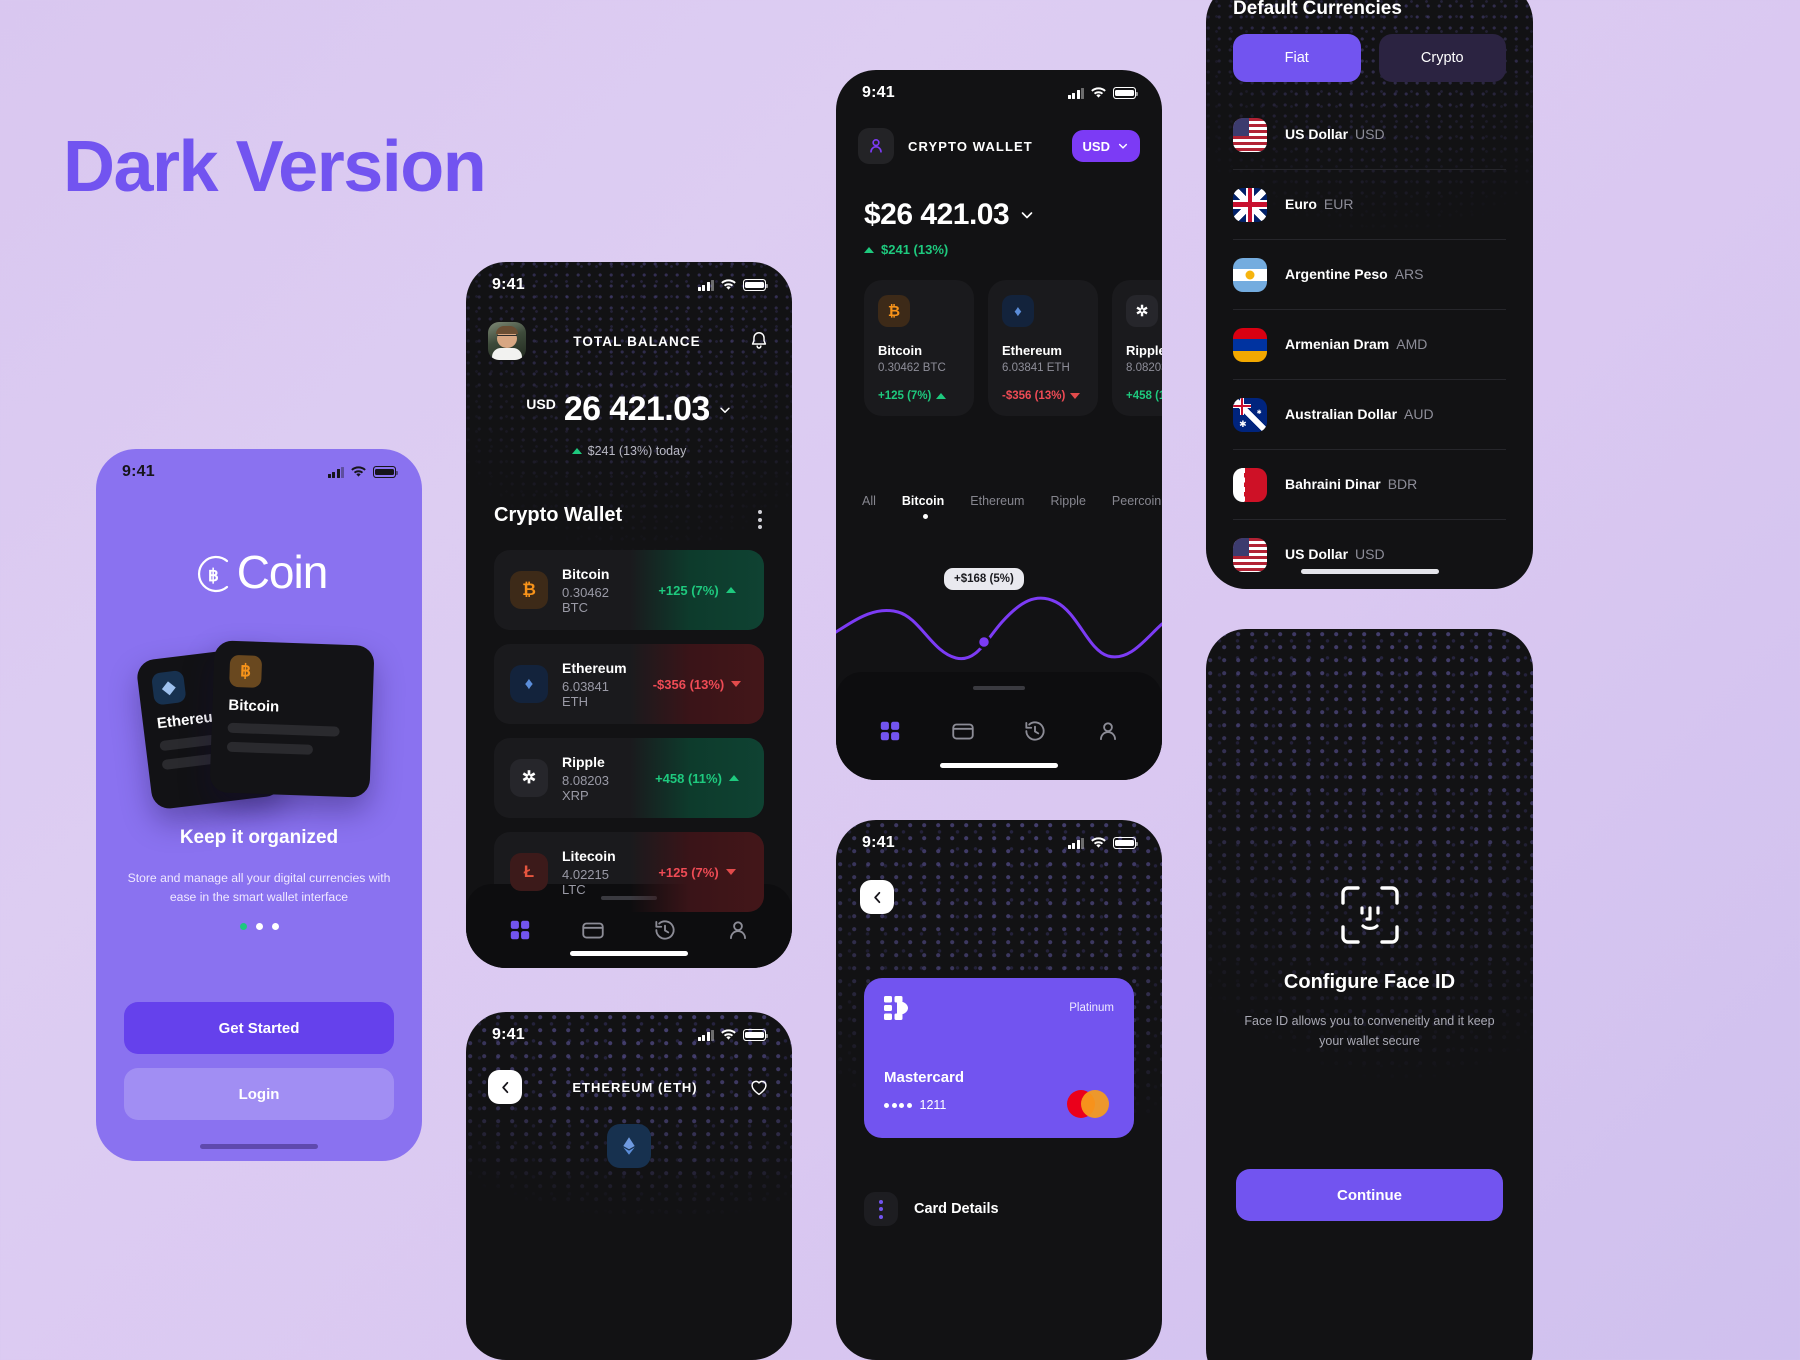 Image resolution: width=1800 pixels, height=1360 pixels. Describe the element at coordinates (629, 778) in the screenshot. I see `coin-row: ✲ Ripple 8.08203 XRP +458 (11%)` at that location.